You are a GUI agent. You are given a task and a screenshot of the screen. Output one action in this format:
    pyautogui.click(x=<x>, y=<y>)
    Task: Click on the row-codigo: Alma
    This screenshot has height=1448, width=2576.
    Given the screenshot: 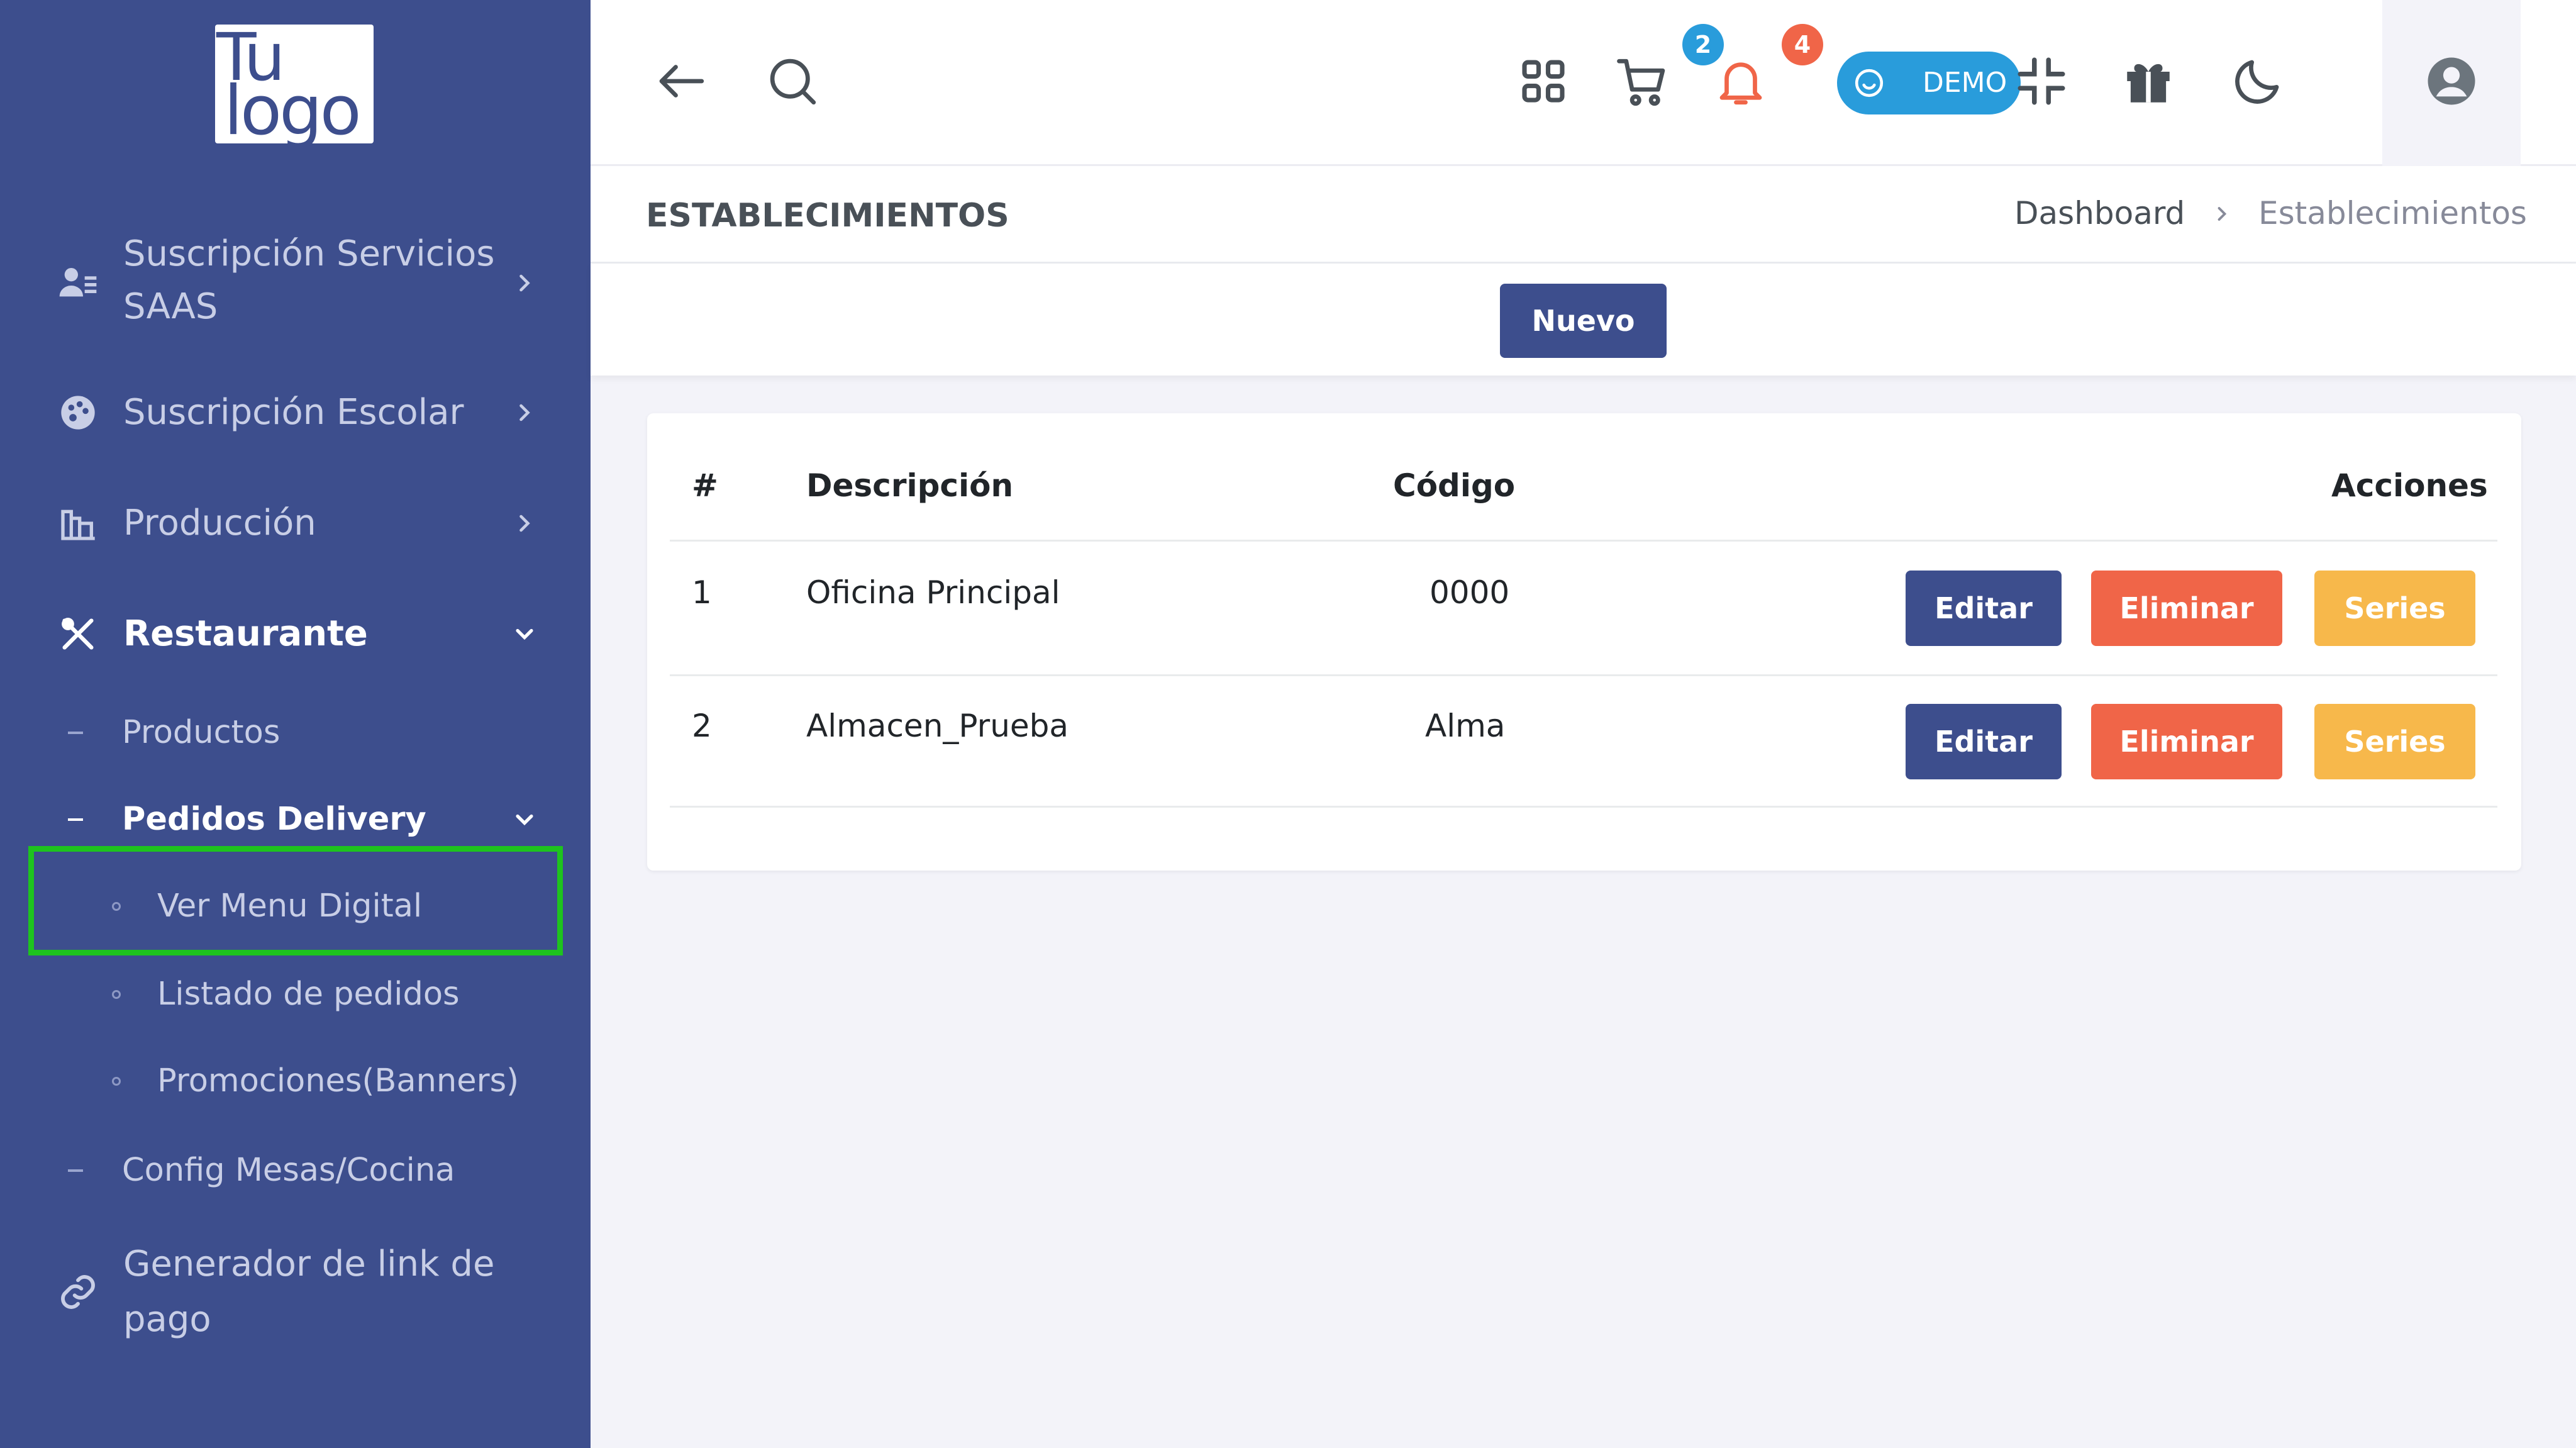 What is the action you would take?
    pyautogui.click(x=1465, y=726)
    